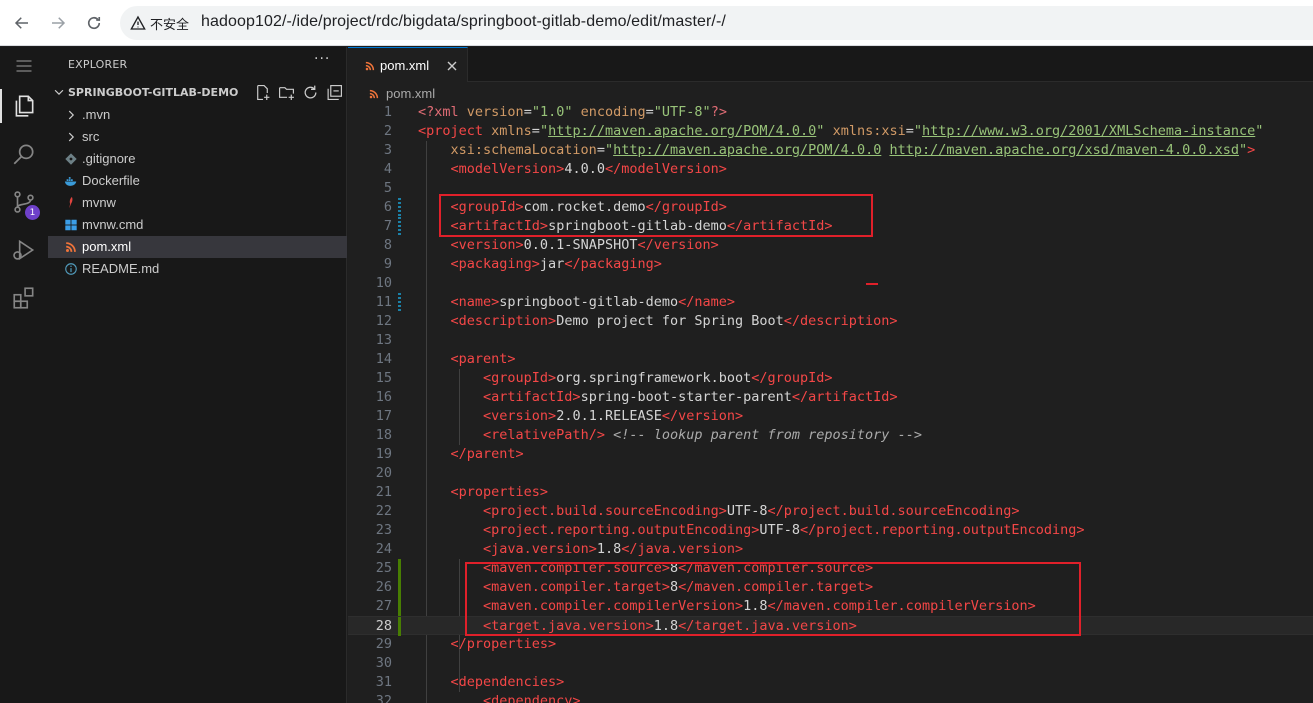 This screenshot has width=1313, height=703. Describe the element at coordinates (830, 94) in the screenshot. I see `breadcrumb: pom.xml` at that location.